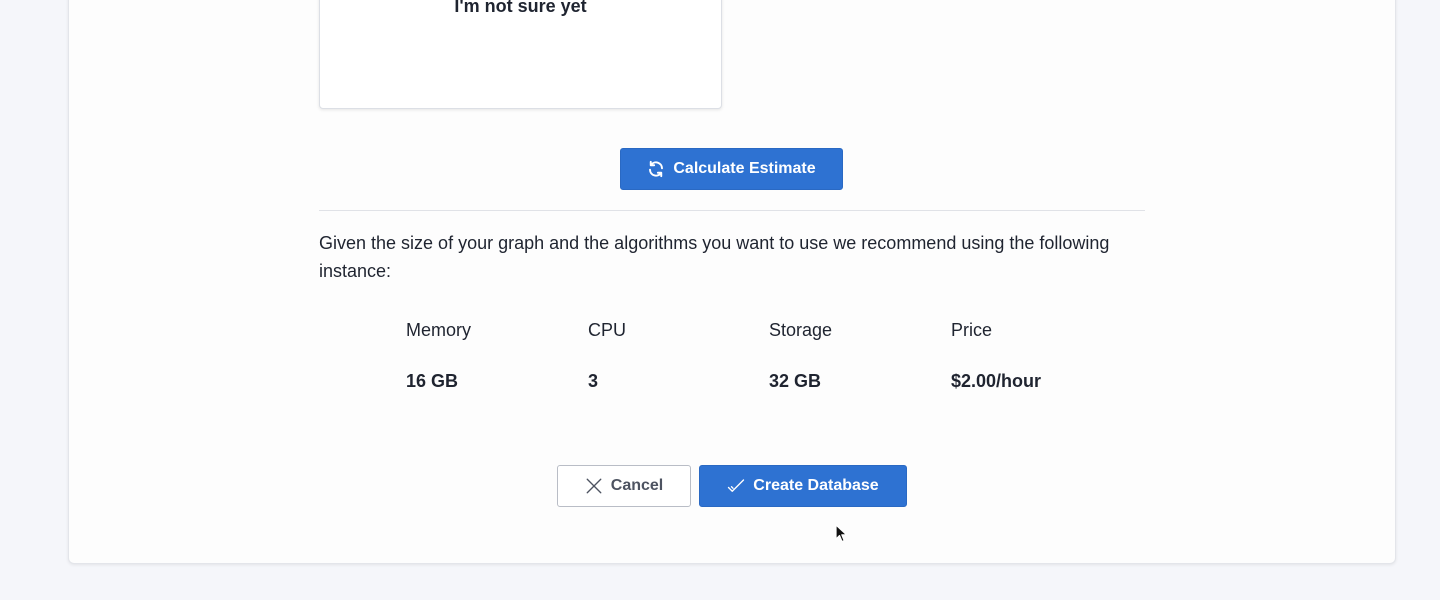 The width and height of the screenshot is (1440, 600). Describe the element at coordinates (996, 381) in the screenshot. I see `spec-value: $2.00/hour` at that location.